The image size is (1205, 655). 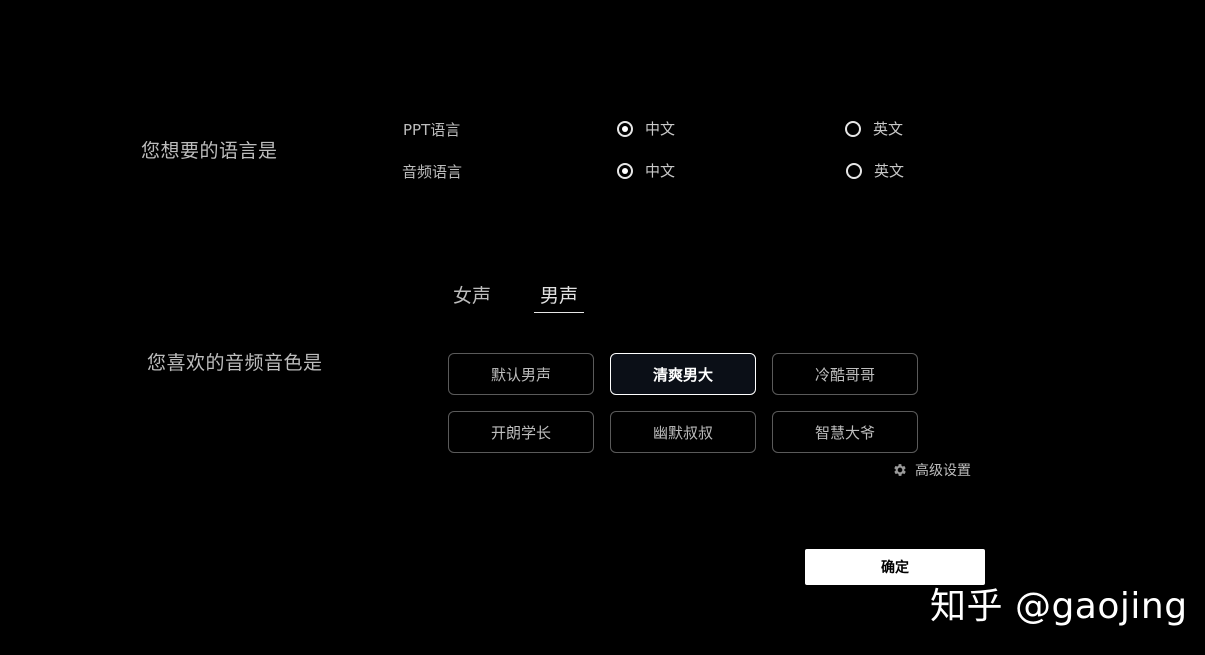 What do you see at coordinates (521, 374) in the screenshot?
I see `voice-option-default-male: 默认男声` at bounding box center [521, 374].